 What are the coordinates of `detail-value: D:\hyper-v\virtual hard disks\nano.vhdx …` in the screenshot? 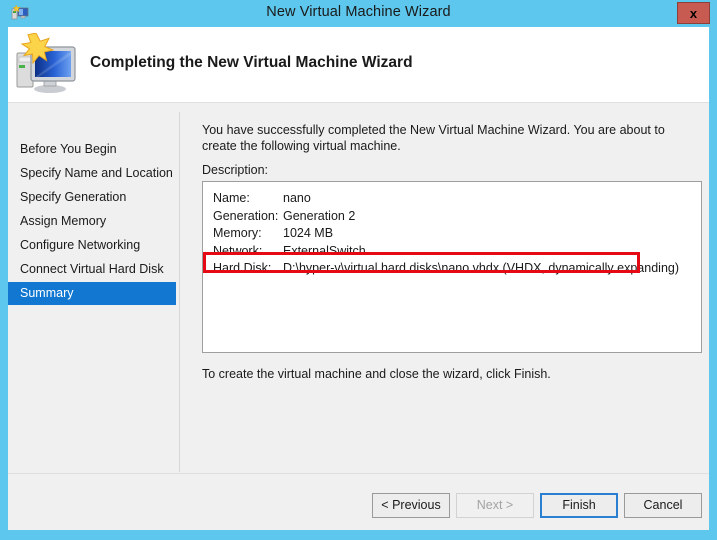 It's located at (481, 268).